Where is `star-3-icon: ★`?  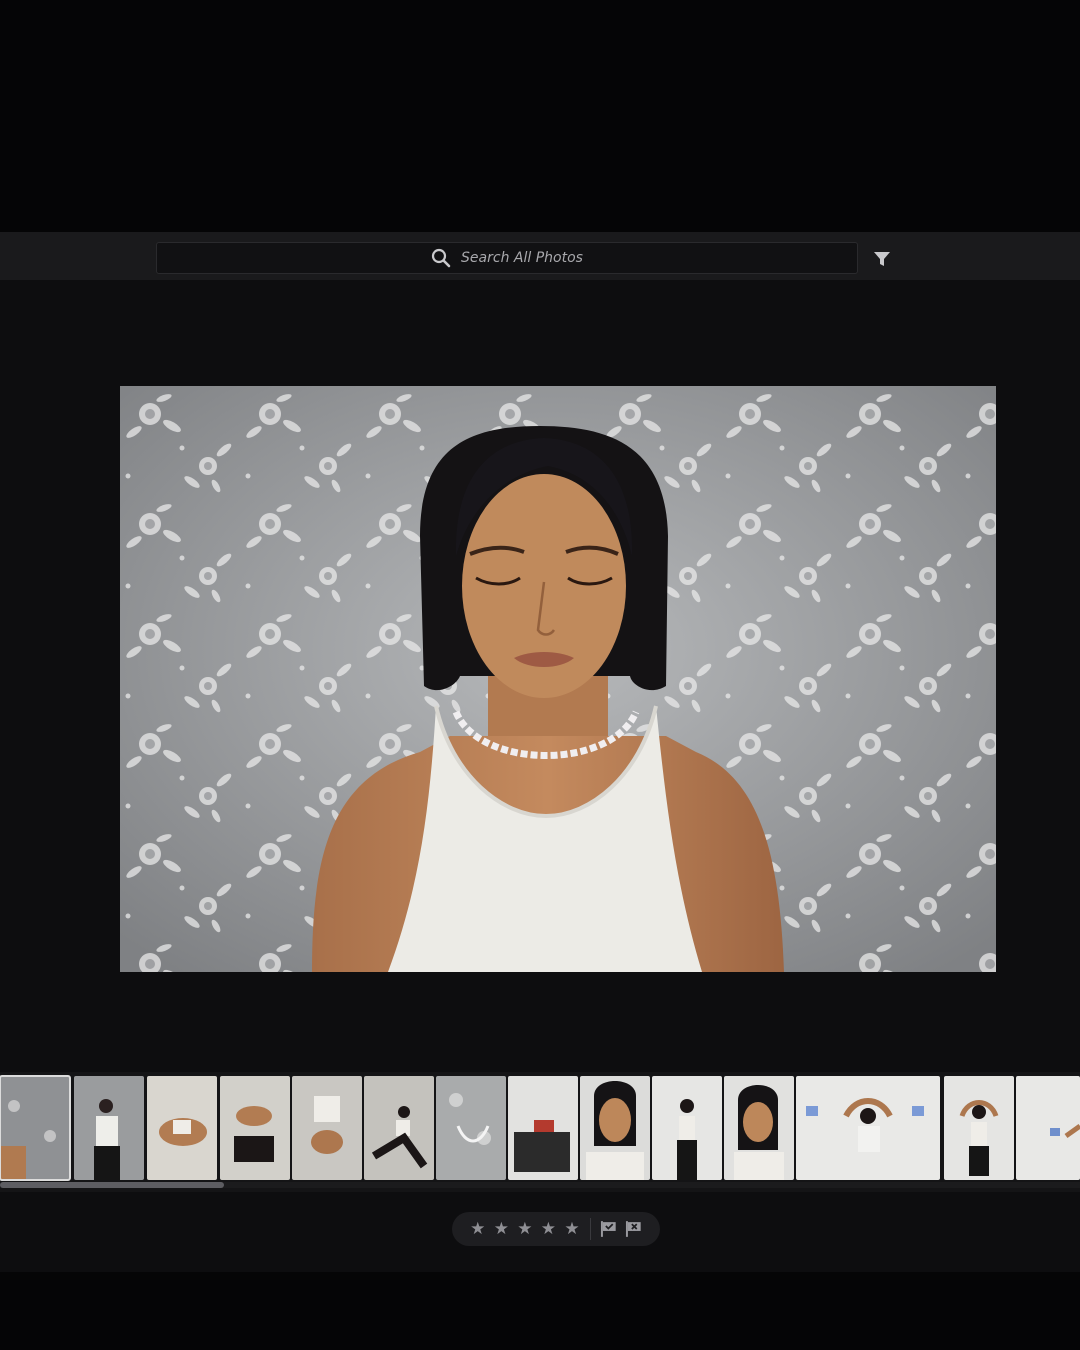
star-3-icon: ★ is located at coordinates (525, 1229).